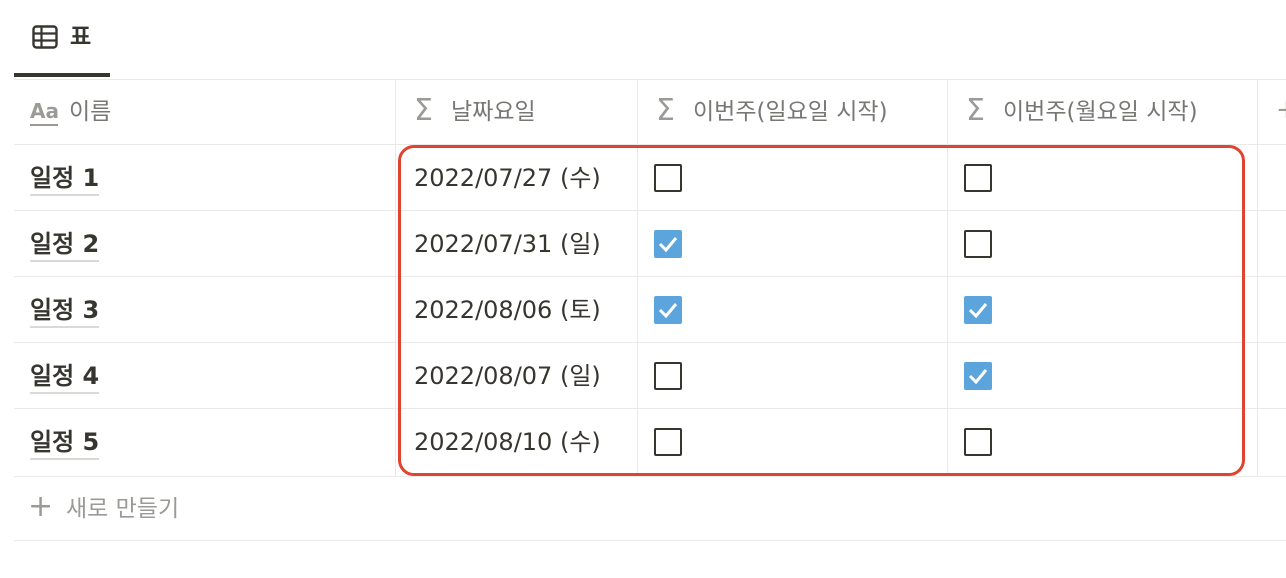 Image resolution: width=1286 pixels, height=578 pixels. I want to click on new-row-button: + 새로 만들기, so click(650, 509).